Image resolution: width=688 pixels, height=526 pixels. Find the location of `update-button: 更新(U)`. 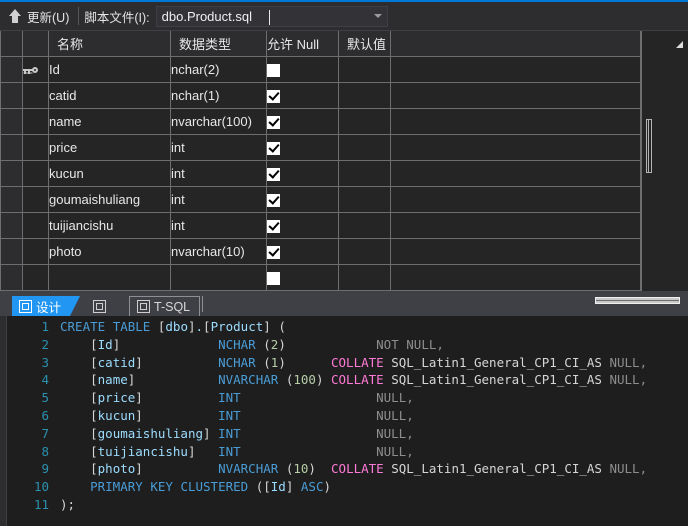

update-button: 更新(U) is located at coordinates (39, 16).